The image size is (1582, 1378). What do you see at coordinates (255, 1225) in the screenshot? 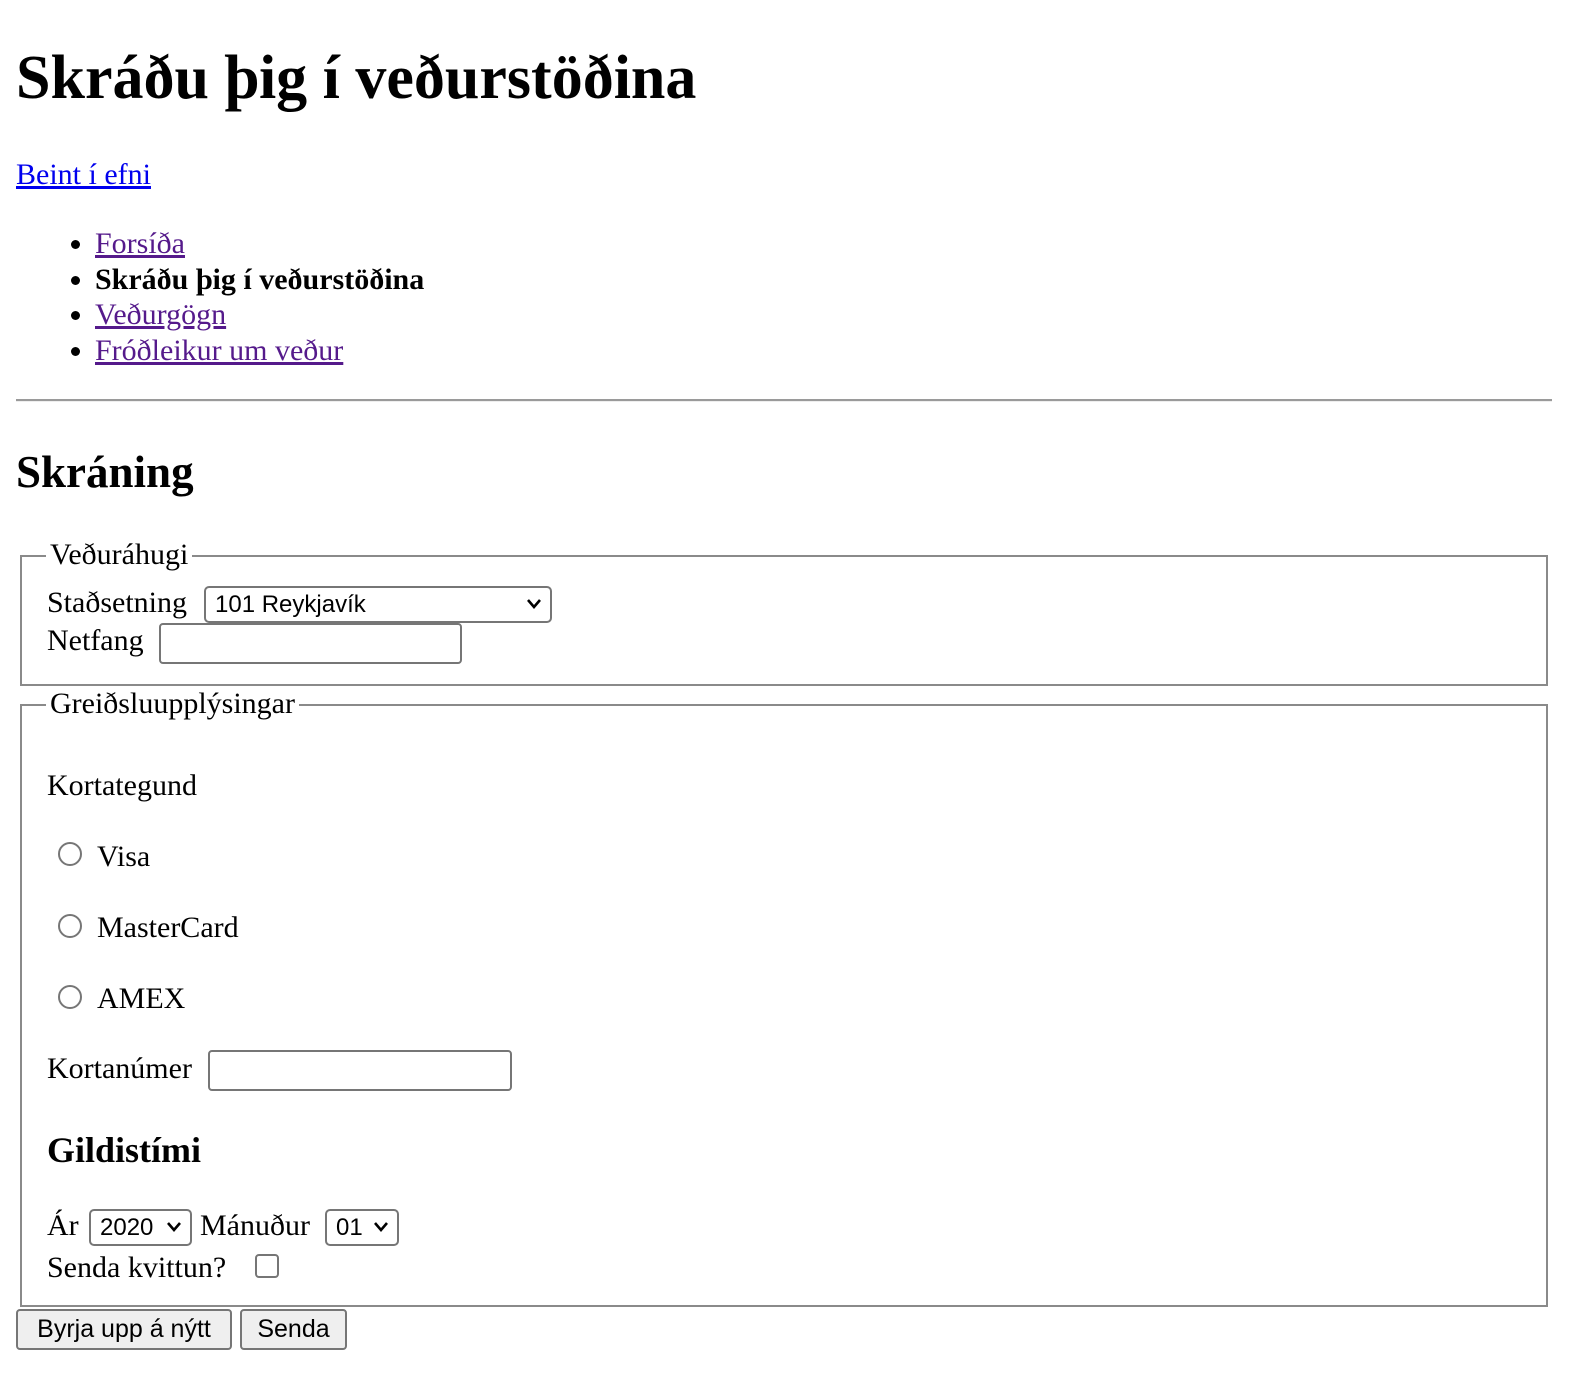
I see `month-label: Mánuður` at bounding box center [255, 1225].